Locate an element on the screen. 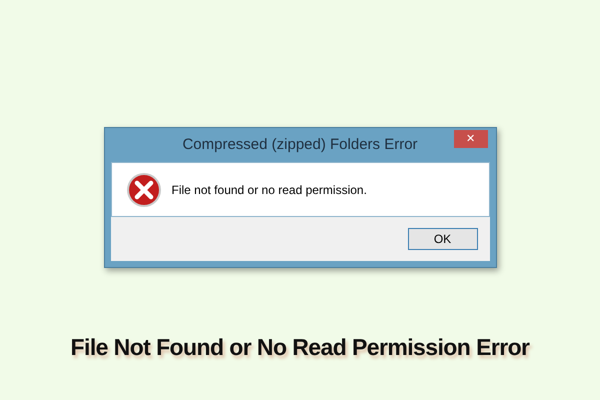  error-message: File not found or no read permission. is located at coordinates (269, 190).